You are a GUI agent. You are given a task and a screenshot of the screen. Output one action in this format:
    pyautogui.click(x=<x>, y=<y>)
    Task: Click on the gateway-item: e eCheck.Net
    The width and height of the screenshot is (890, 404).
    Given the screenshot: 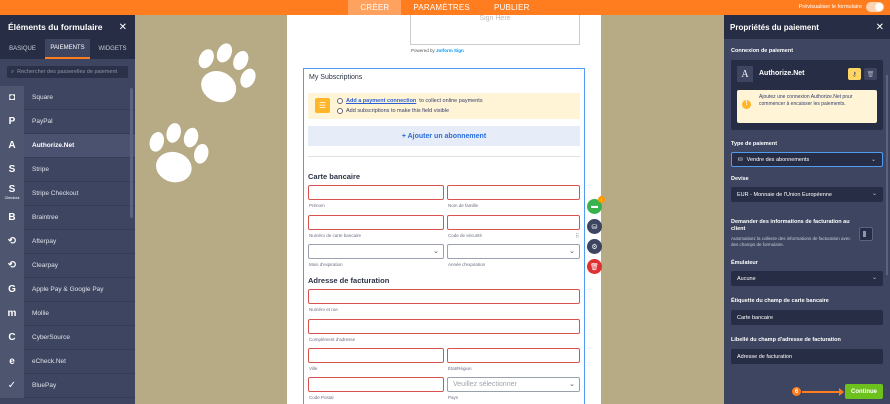 What is the action you would take?
    pyautogui.click(x=67, y=361)
    